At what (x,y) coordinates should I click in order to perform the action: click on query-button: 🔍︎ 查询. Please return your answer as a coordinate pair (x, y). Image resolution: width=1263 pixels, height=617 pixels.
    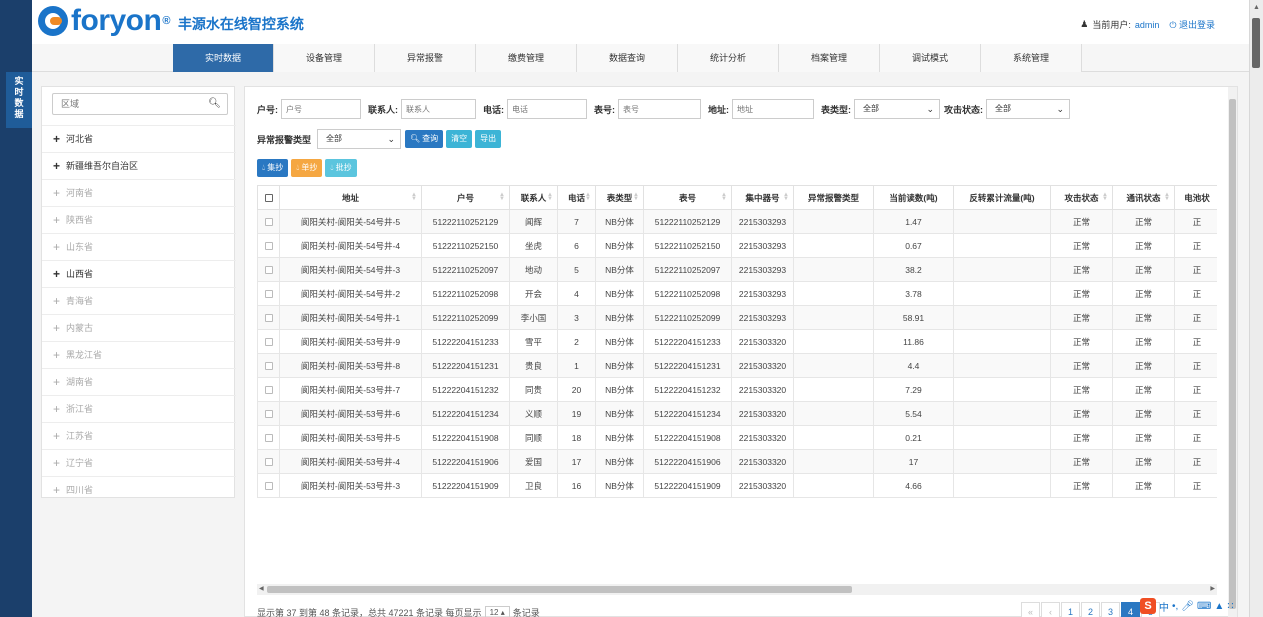
    Looking at the image, I should click on (424, 139).